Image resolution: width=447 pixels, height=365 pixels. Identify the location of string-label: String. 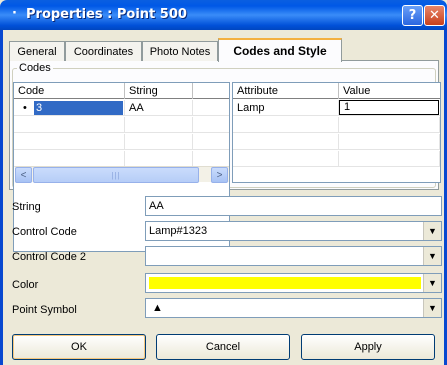
(26, 207).